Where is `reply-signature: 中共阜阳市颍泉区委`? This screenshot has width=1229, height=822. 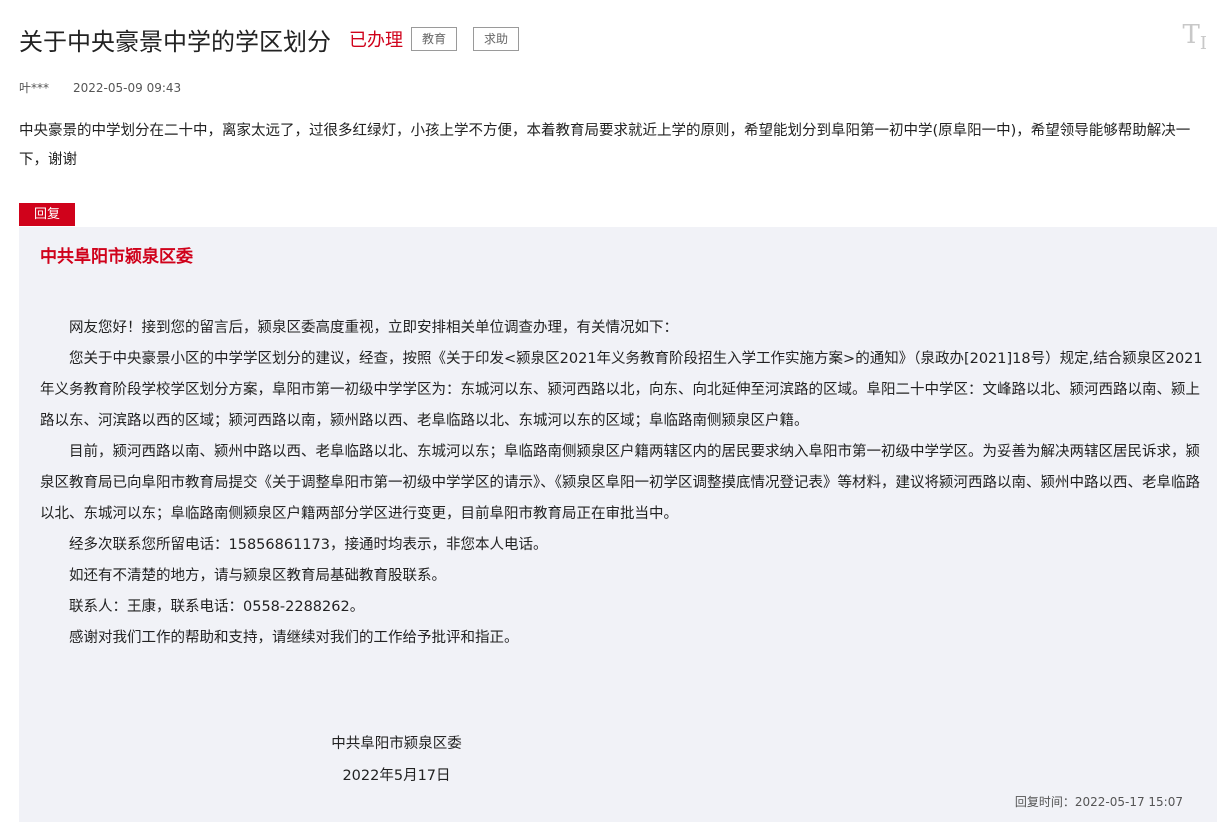 reply-signature: 中共阜阳市颍泉区委 is located at coordinates (396, 744).